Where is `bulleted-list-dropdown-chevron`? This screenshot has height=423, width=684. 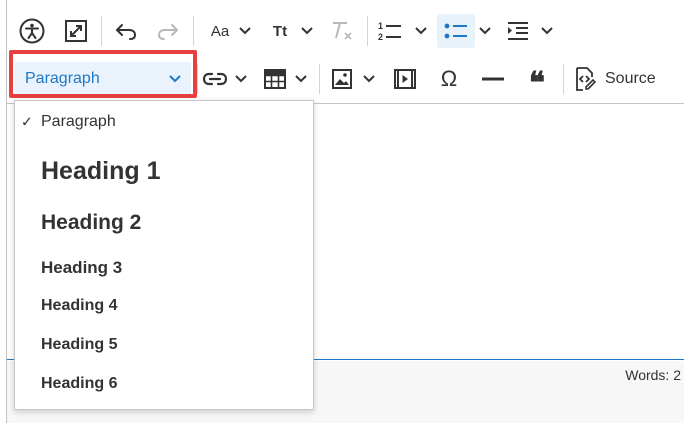
bulleted-list-dropdown-chevron is located at coordinates (485, 31).